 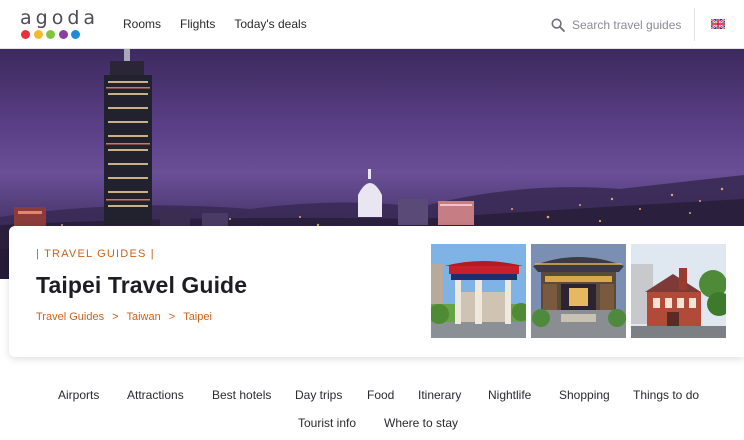 What do you see at coordinates (38, 254) in the screenshot?
I see `eyebrow-bar-left: |` at bounding box center [38, 254].